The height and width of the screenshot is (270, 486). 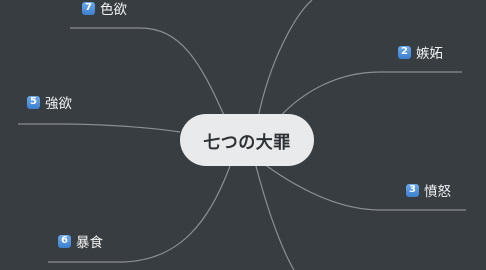 What do you see at coordinates (404, 52) in the screenshot?
I see `number-badge-icon: 2` at bounding box center [404, 52].